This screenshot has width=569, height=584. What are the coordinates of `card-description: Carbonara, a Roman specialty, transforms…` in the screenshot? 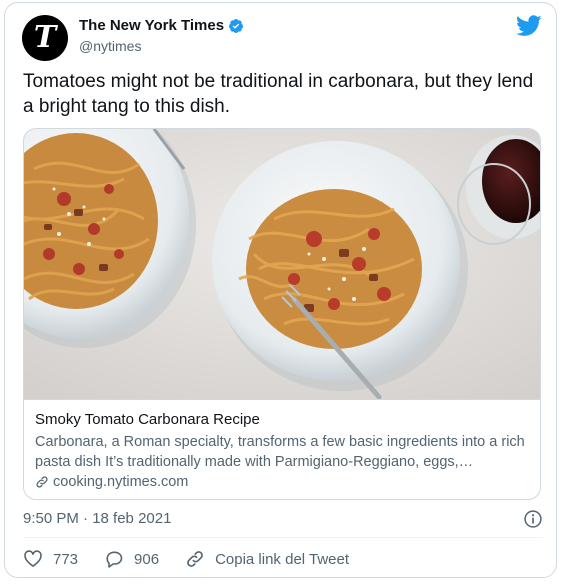 It's located at (280, 452).